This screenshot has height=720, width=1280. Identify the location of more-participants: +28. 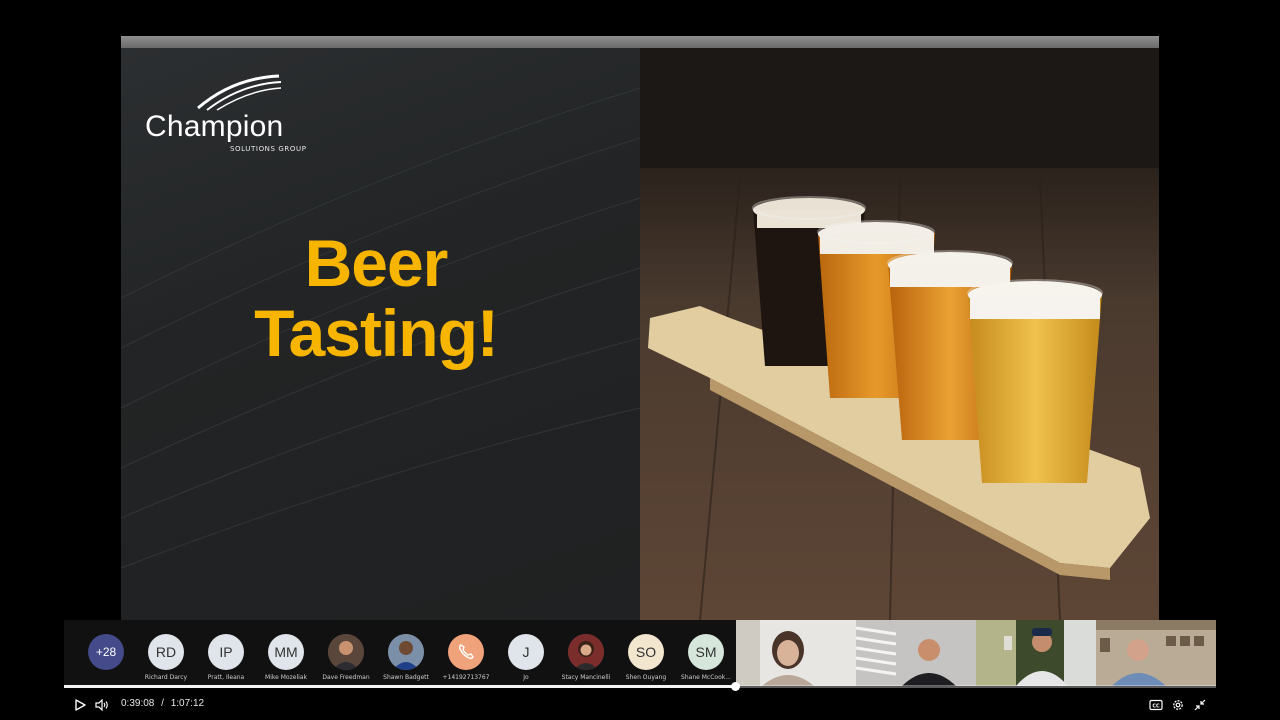
(106, 652).